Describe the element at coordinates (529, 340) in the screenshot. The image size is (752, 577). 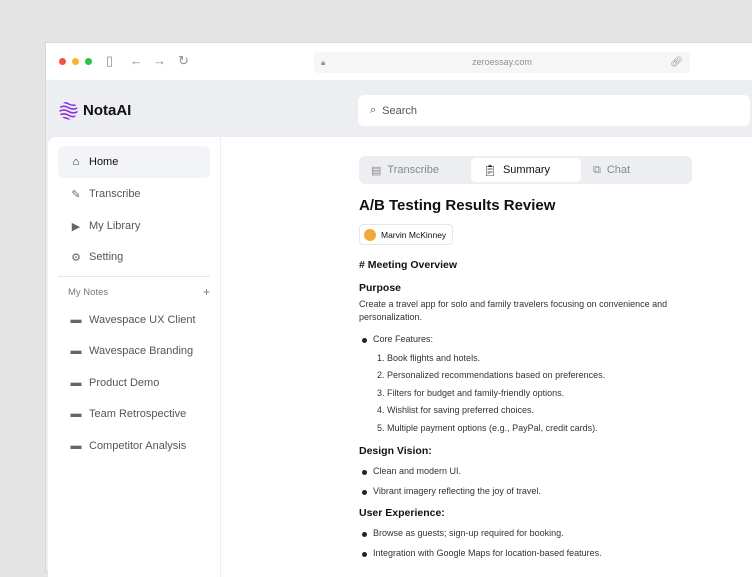
I see `list-item: Core Features:` at that location.